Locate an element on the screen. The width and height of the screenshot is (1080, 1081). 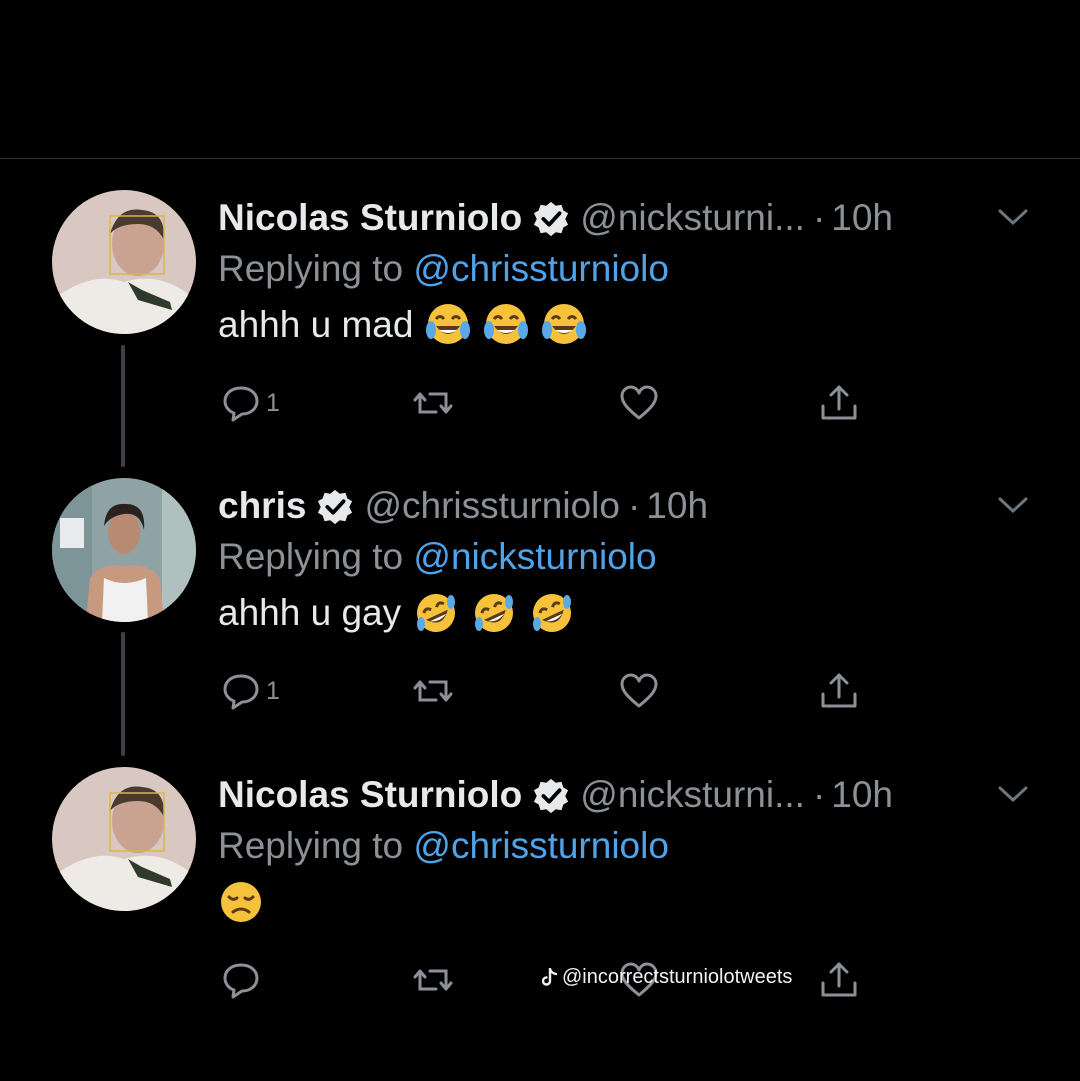
tiktok-watermark: @incorrectsturniolotweets is located at coordinates (666, 977).